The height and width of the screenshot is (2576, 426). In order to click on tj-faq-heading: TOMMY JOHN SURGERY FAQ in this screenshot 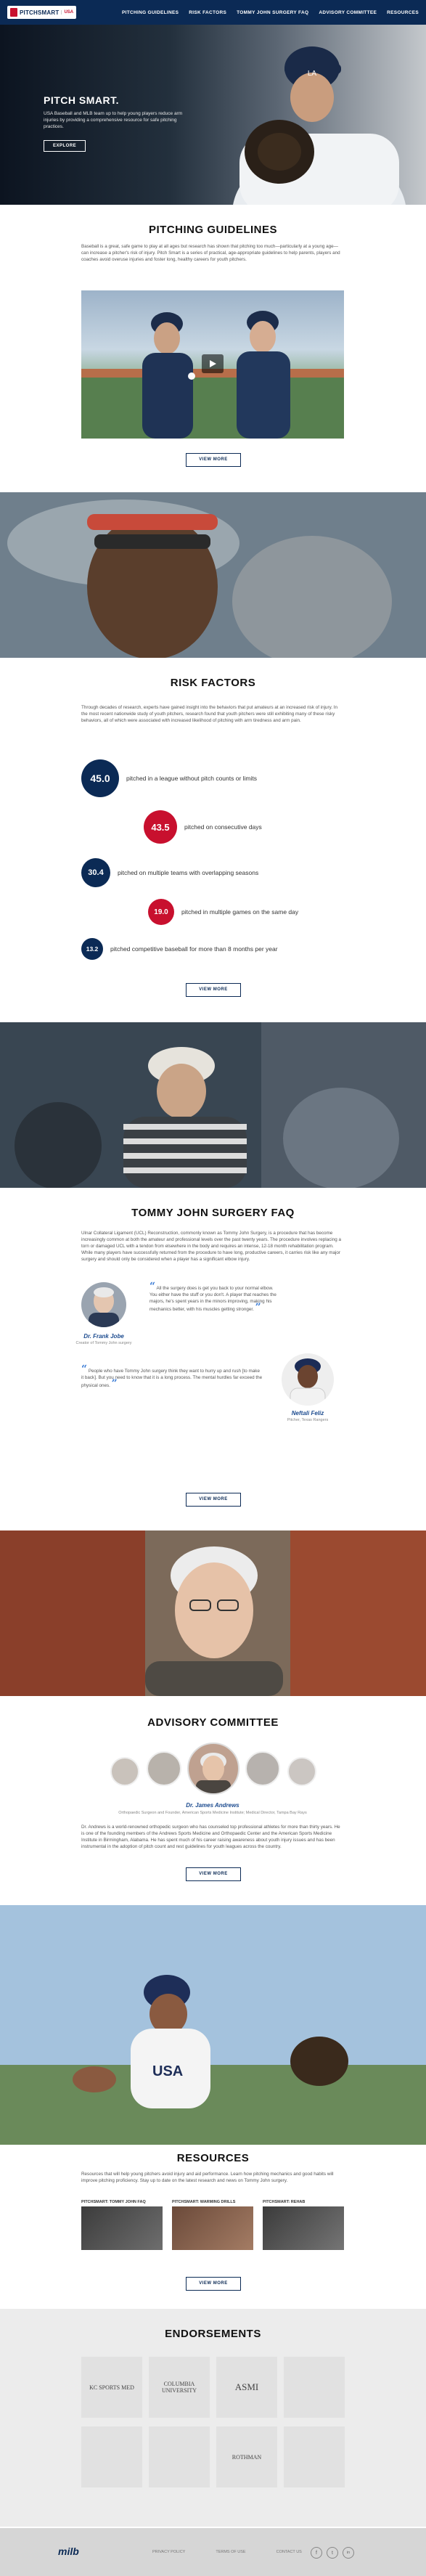, I will do `click(213, 1213)`.